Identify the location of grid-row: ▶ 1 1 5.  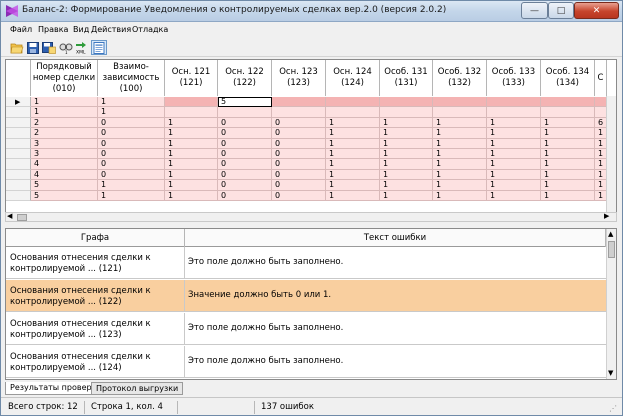
(311, 102).